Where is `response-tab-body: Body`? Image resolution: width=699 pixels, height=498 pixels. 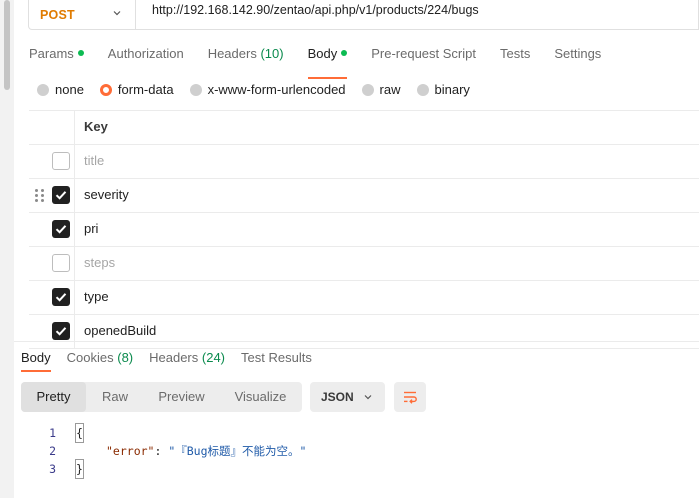 response-tab-body: Body is located at coordinates (36, 361).